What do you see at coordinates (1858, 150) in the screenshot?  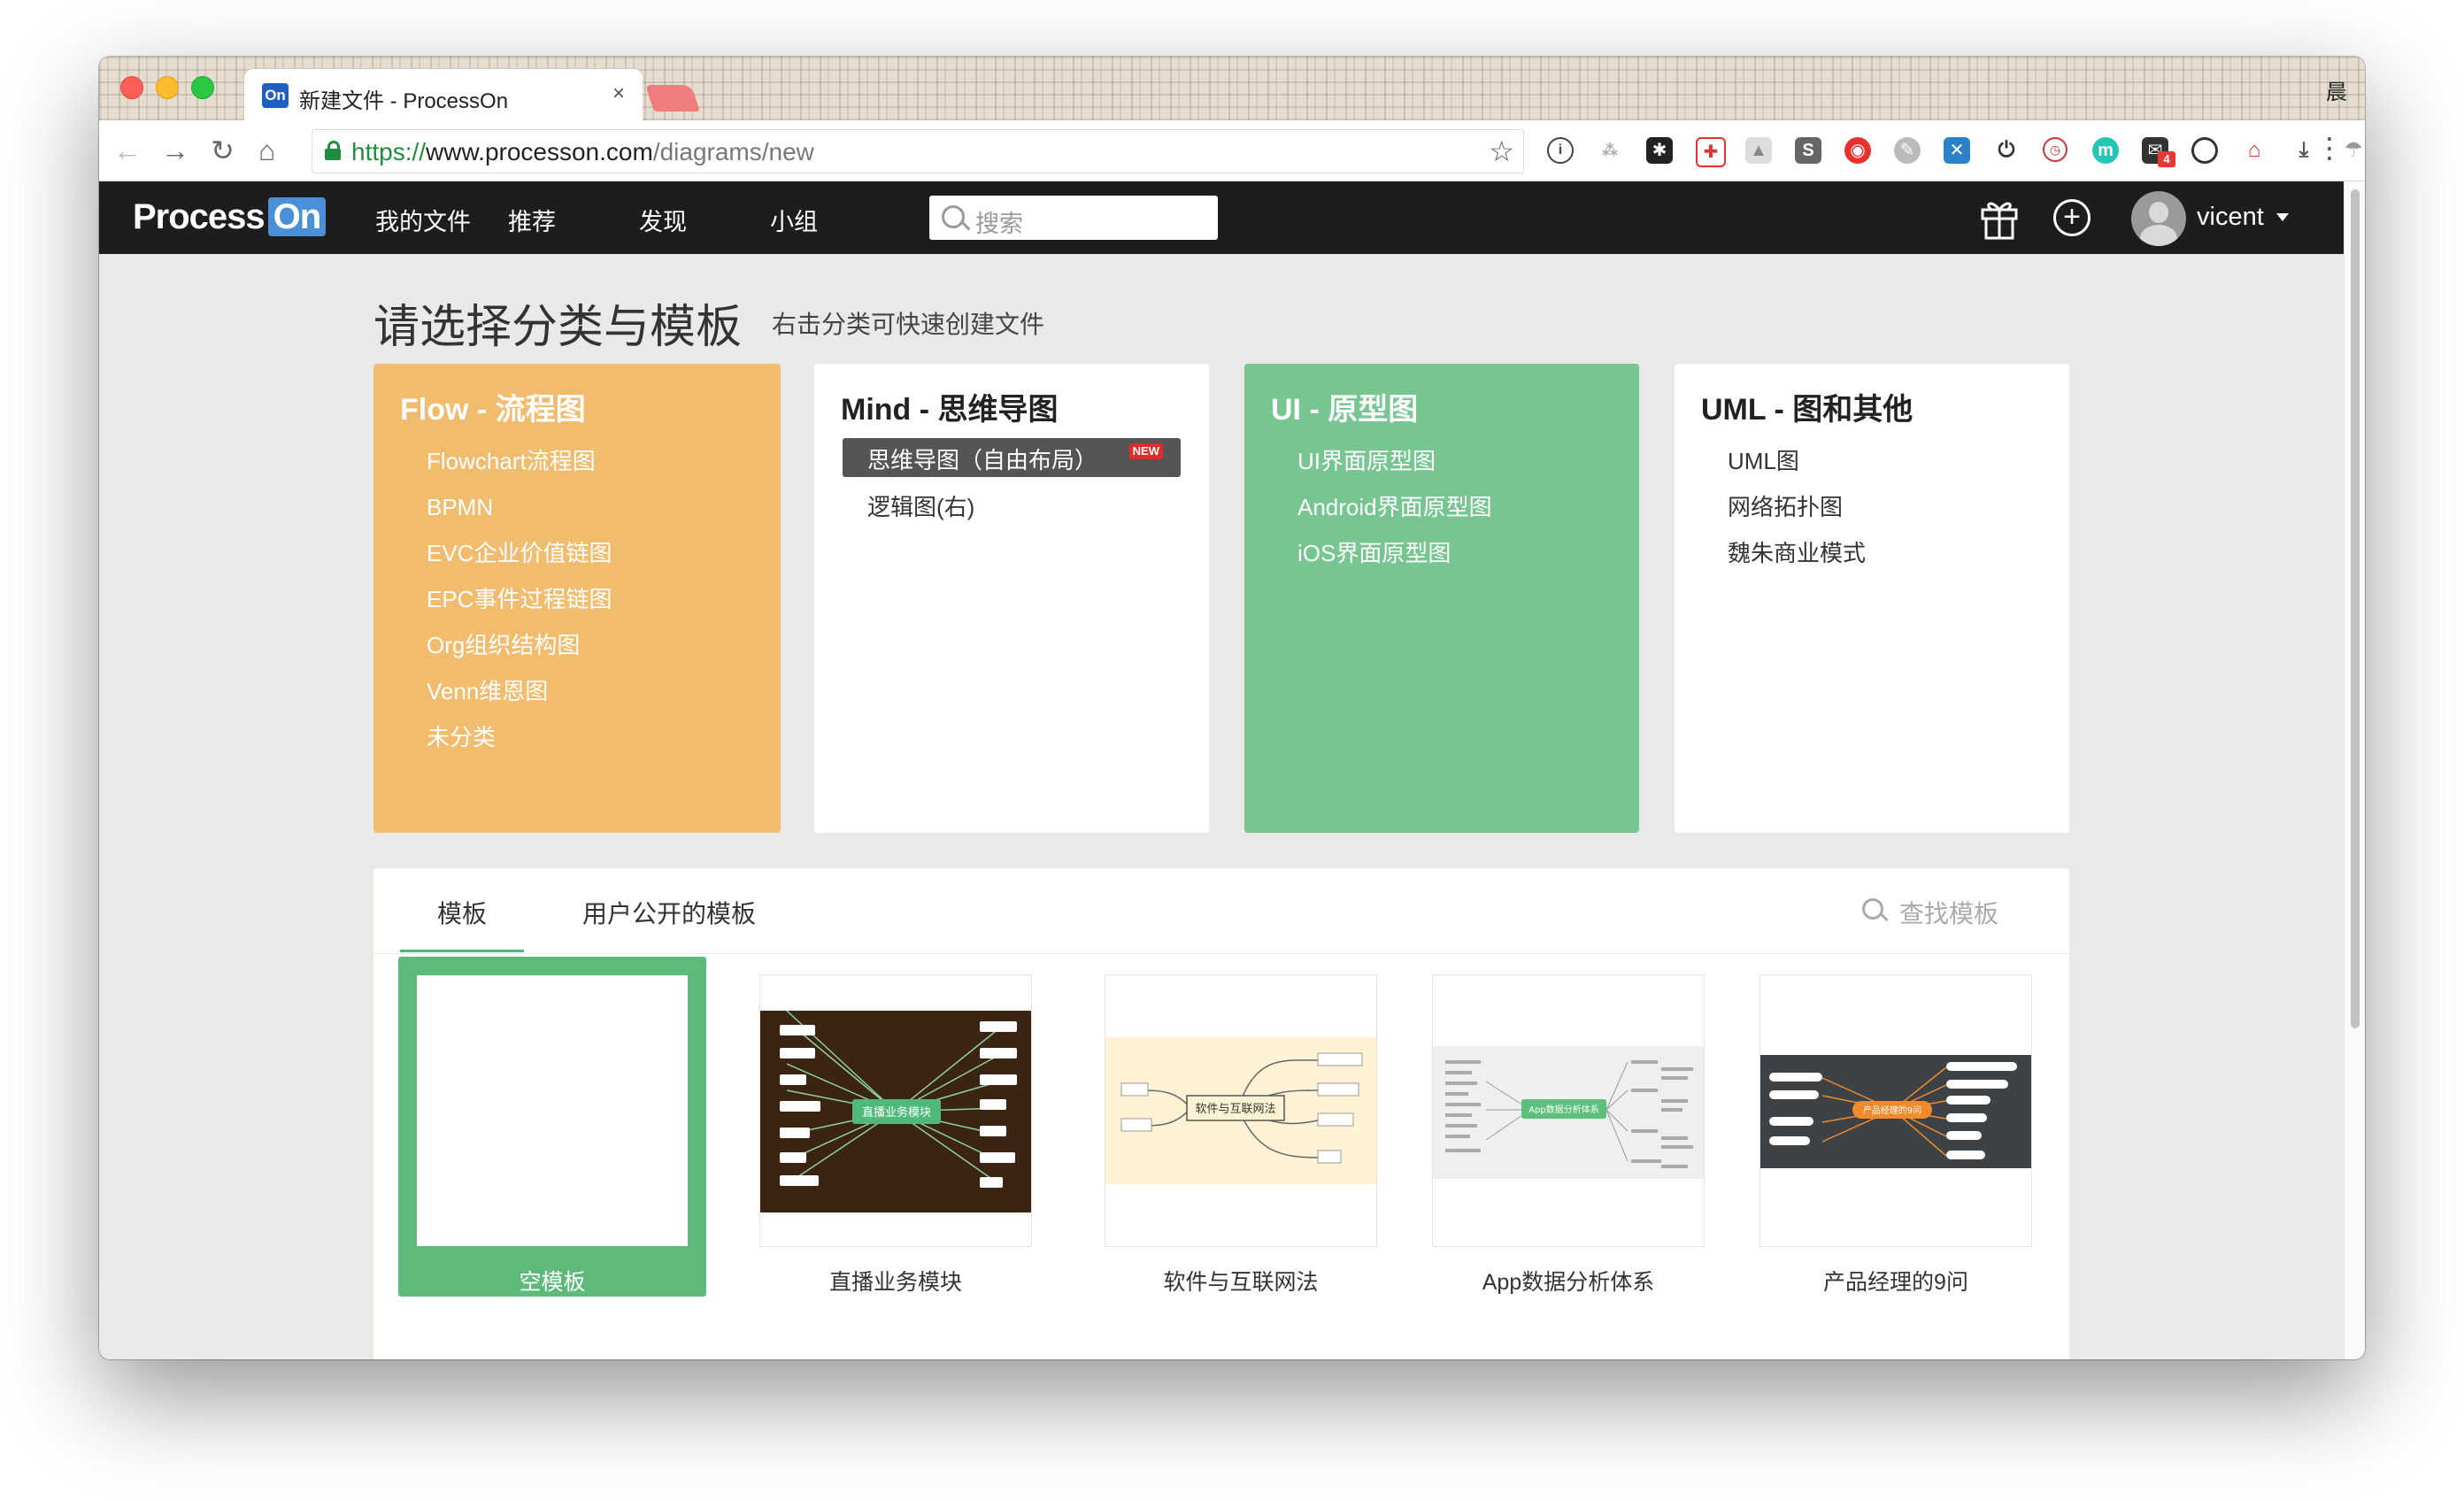 I see `shield-extension-icon: ◉` at bounding box center [1858, 150].